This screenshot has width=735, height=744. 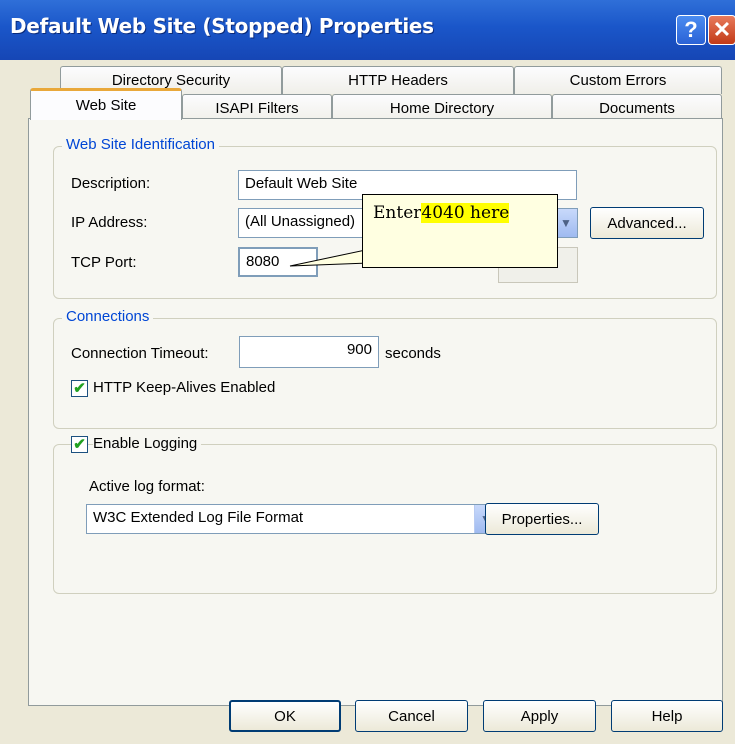 I want to click on ok-button: OK, so click(x=285, y=716).